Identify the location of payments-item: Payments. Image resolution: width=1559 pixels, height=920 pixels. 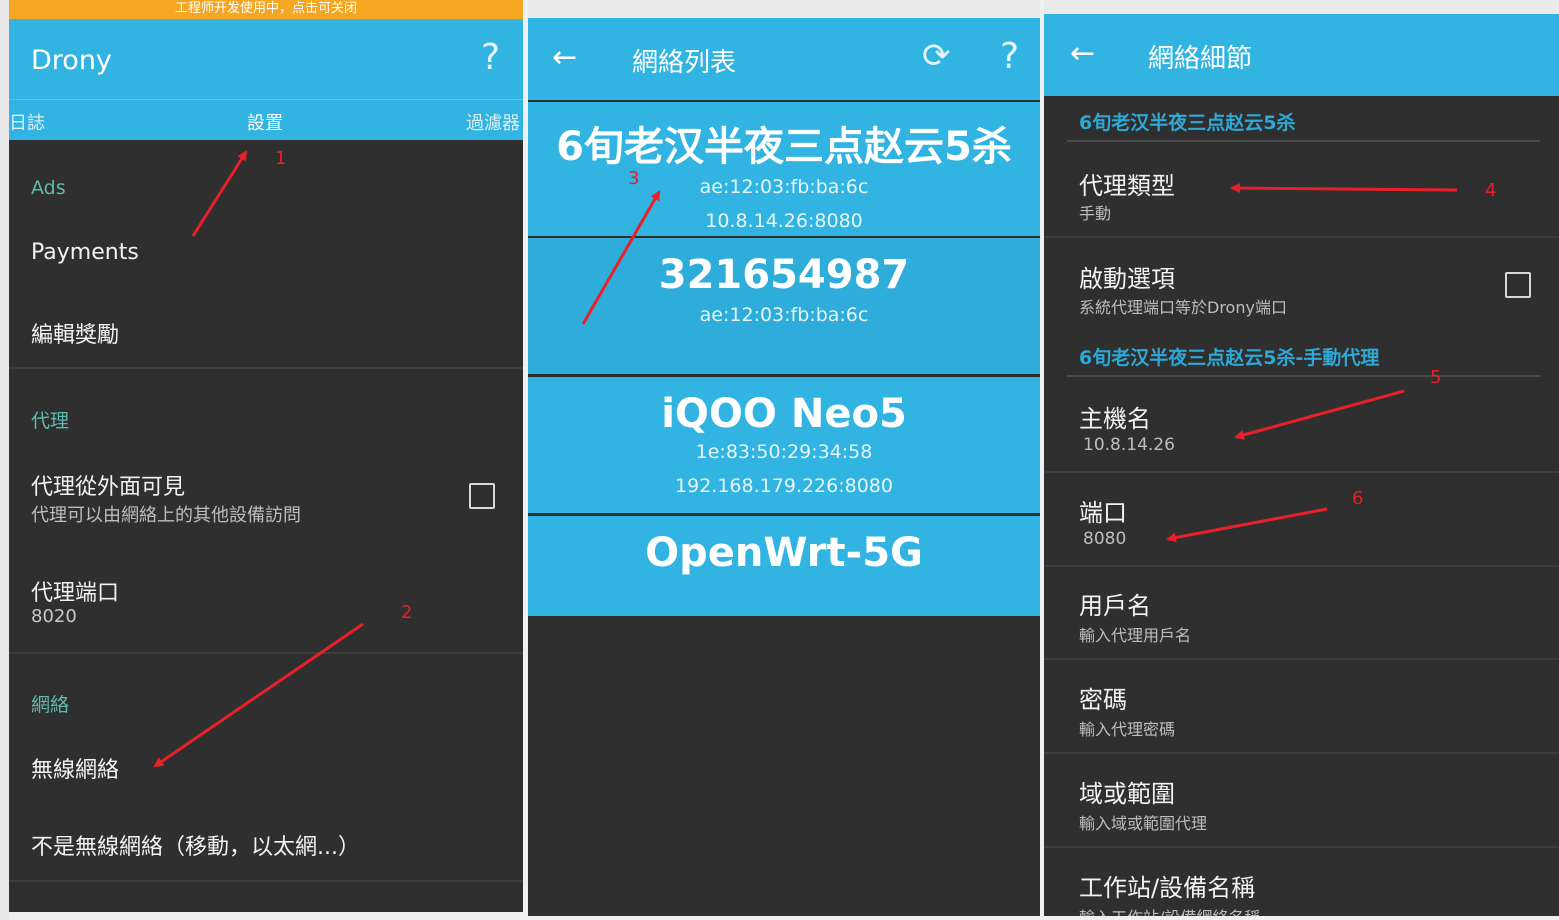
(85, 252).